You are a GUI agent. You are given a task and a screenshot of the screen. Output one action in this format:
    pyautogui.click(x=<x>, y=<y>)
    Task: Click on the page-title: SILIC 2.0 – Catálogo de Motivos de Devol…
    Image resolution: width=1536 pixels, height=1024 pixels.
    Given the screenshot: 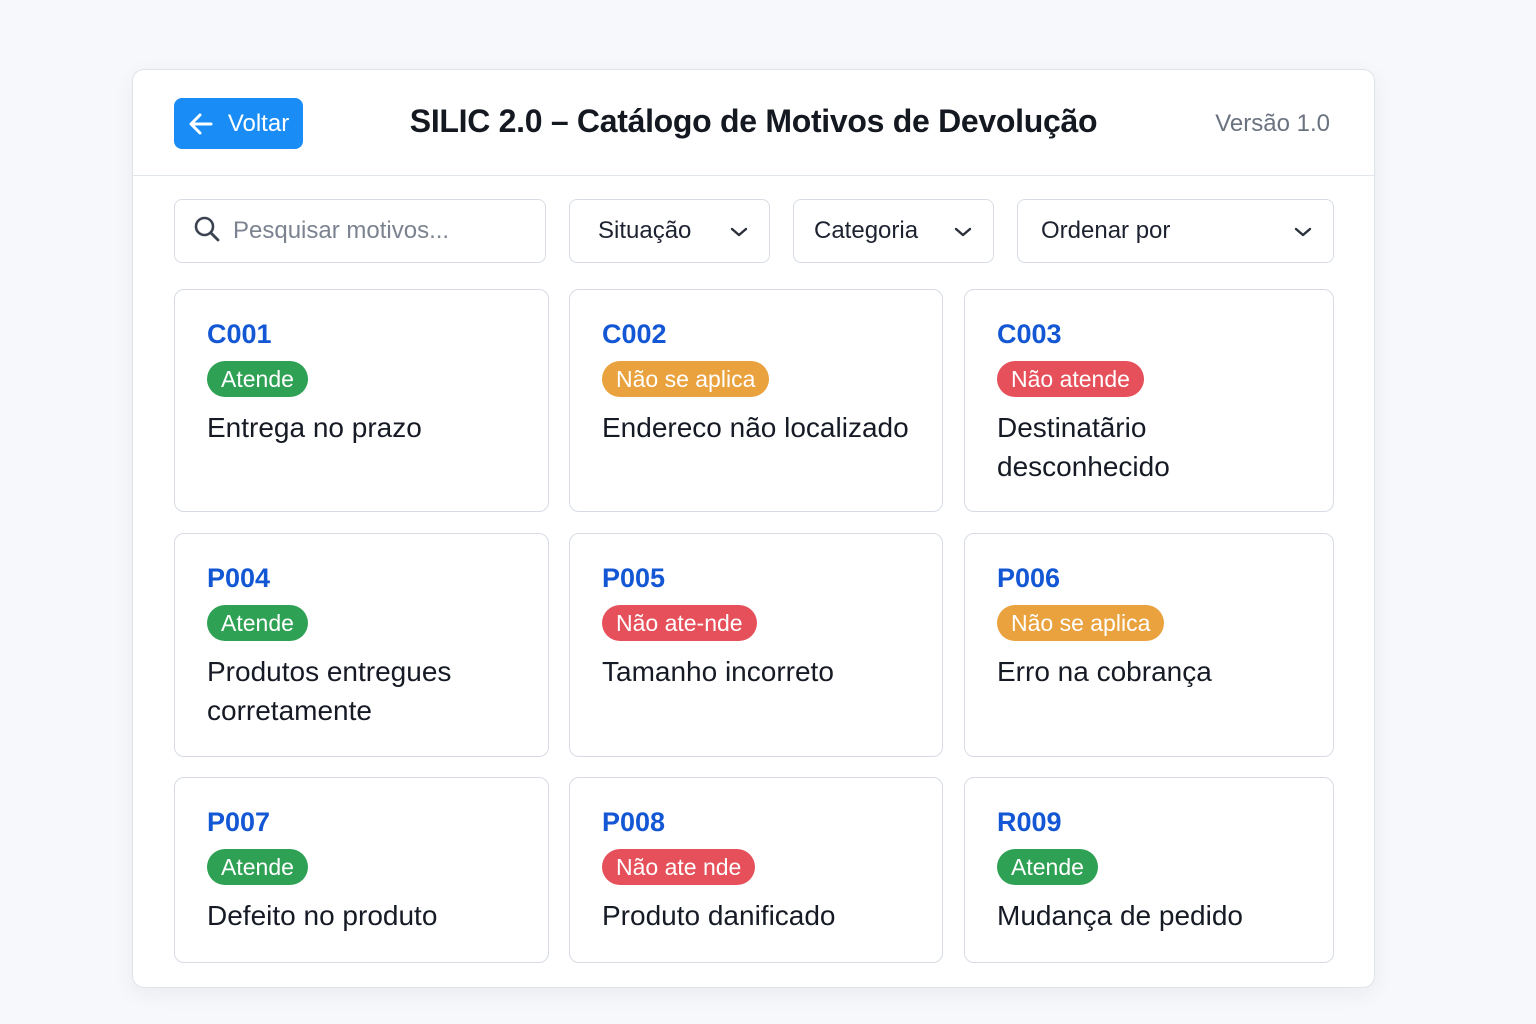 What is the action you would take?
    pyautogui.click(x=753, y=121)
    